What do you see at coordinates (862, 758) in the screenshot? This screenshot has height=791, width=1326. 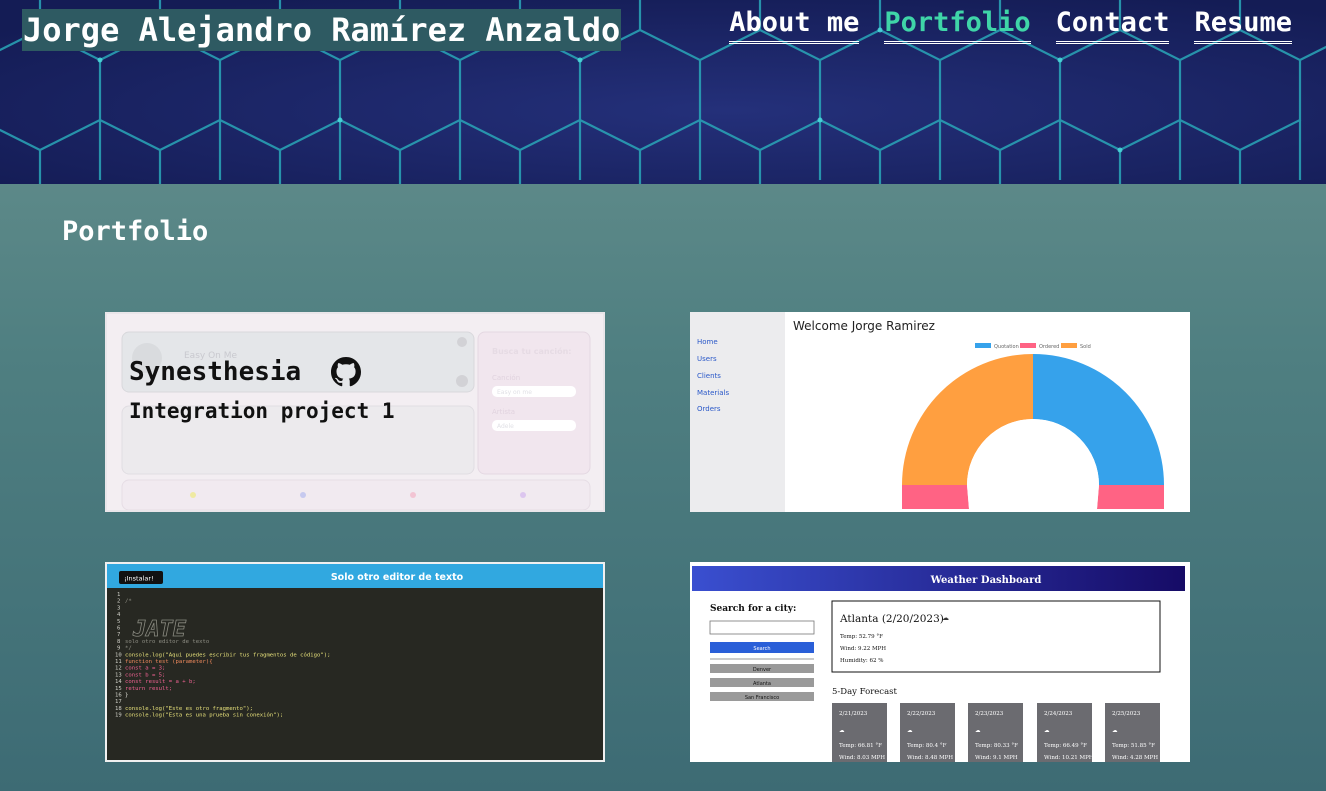 I see `forecast-wind-1: Wind: 8.03 MPH` at bounding box center [862, 758].